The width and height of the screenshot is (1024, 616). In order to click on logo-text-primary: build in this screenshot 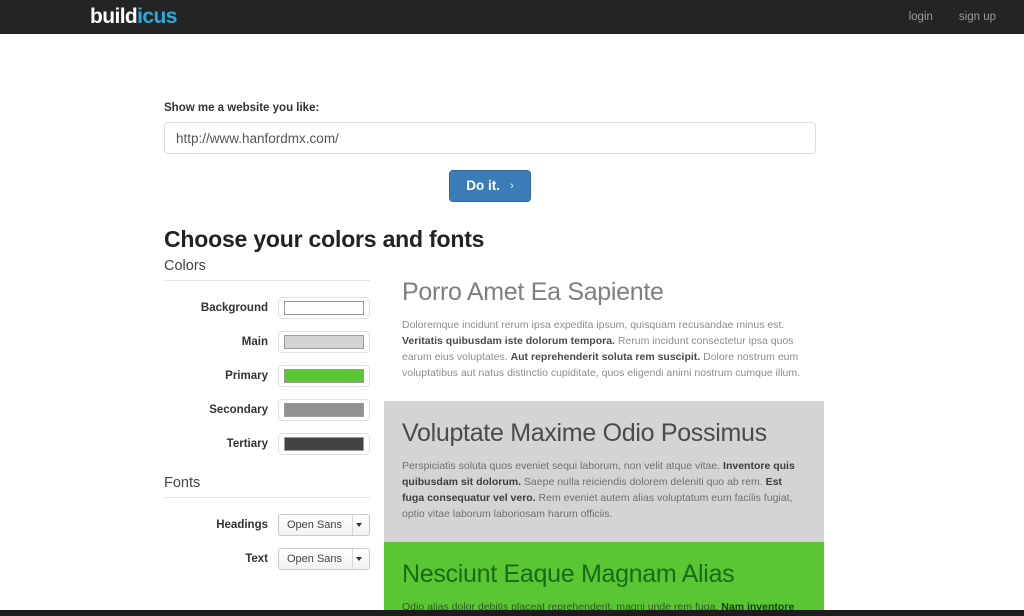, I will do `click(114, 16)`.